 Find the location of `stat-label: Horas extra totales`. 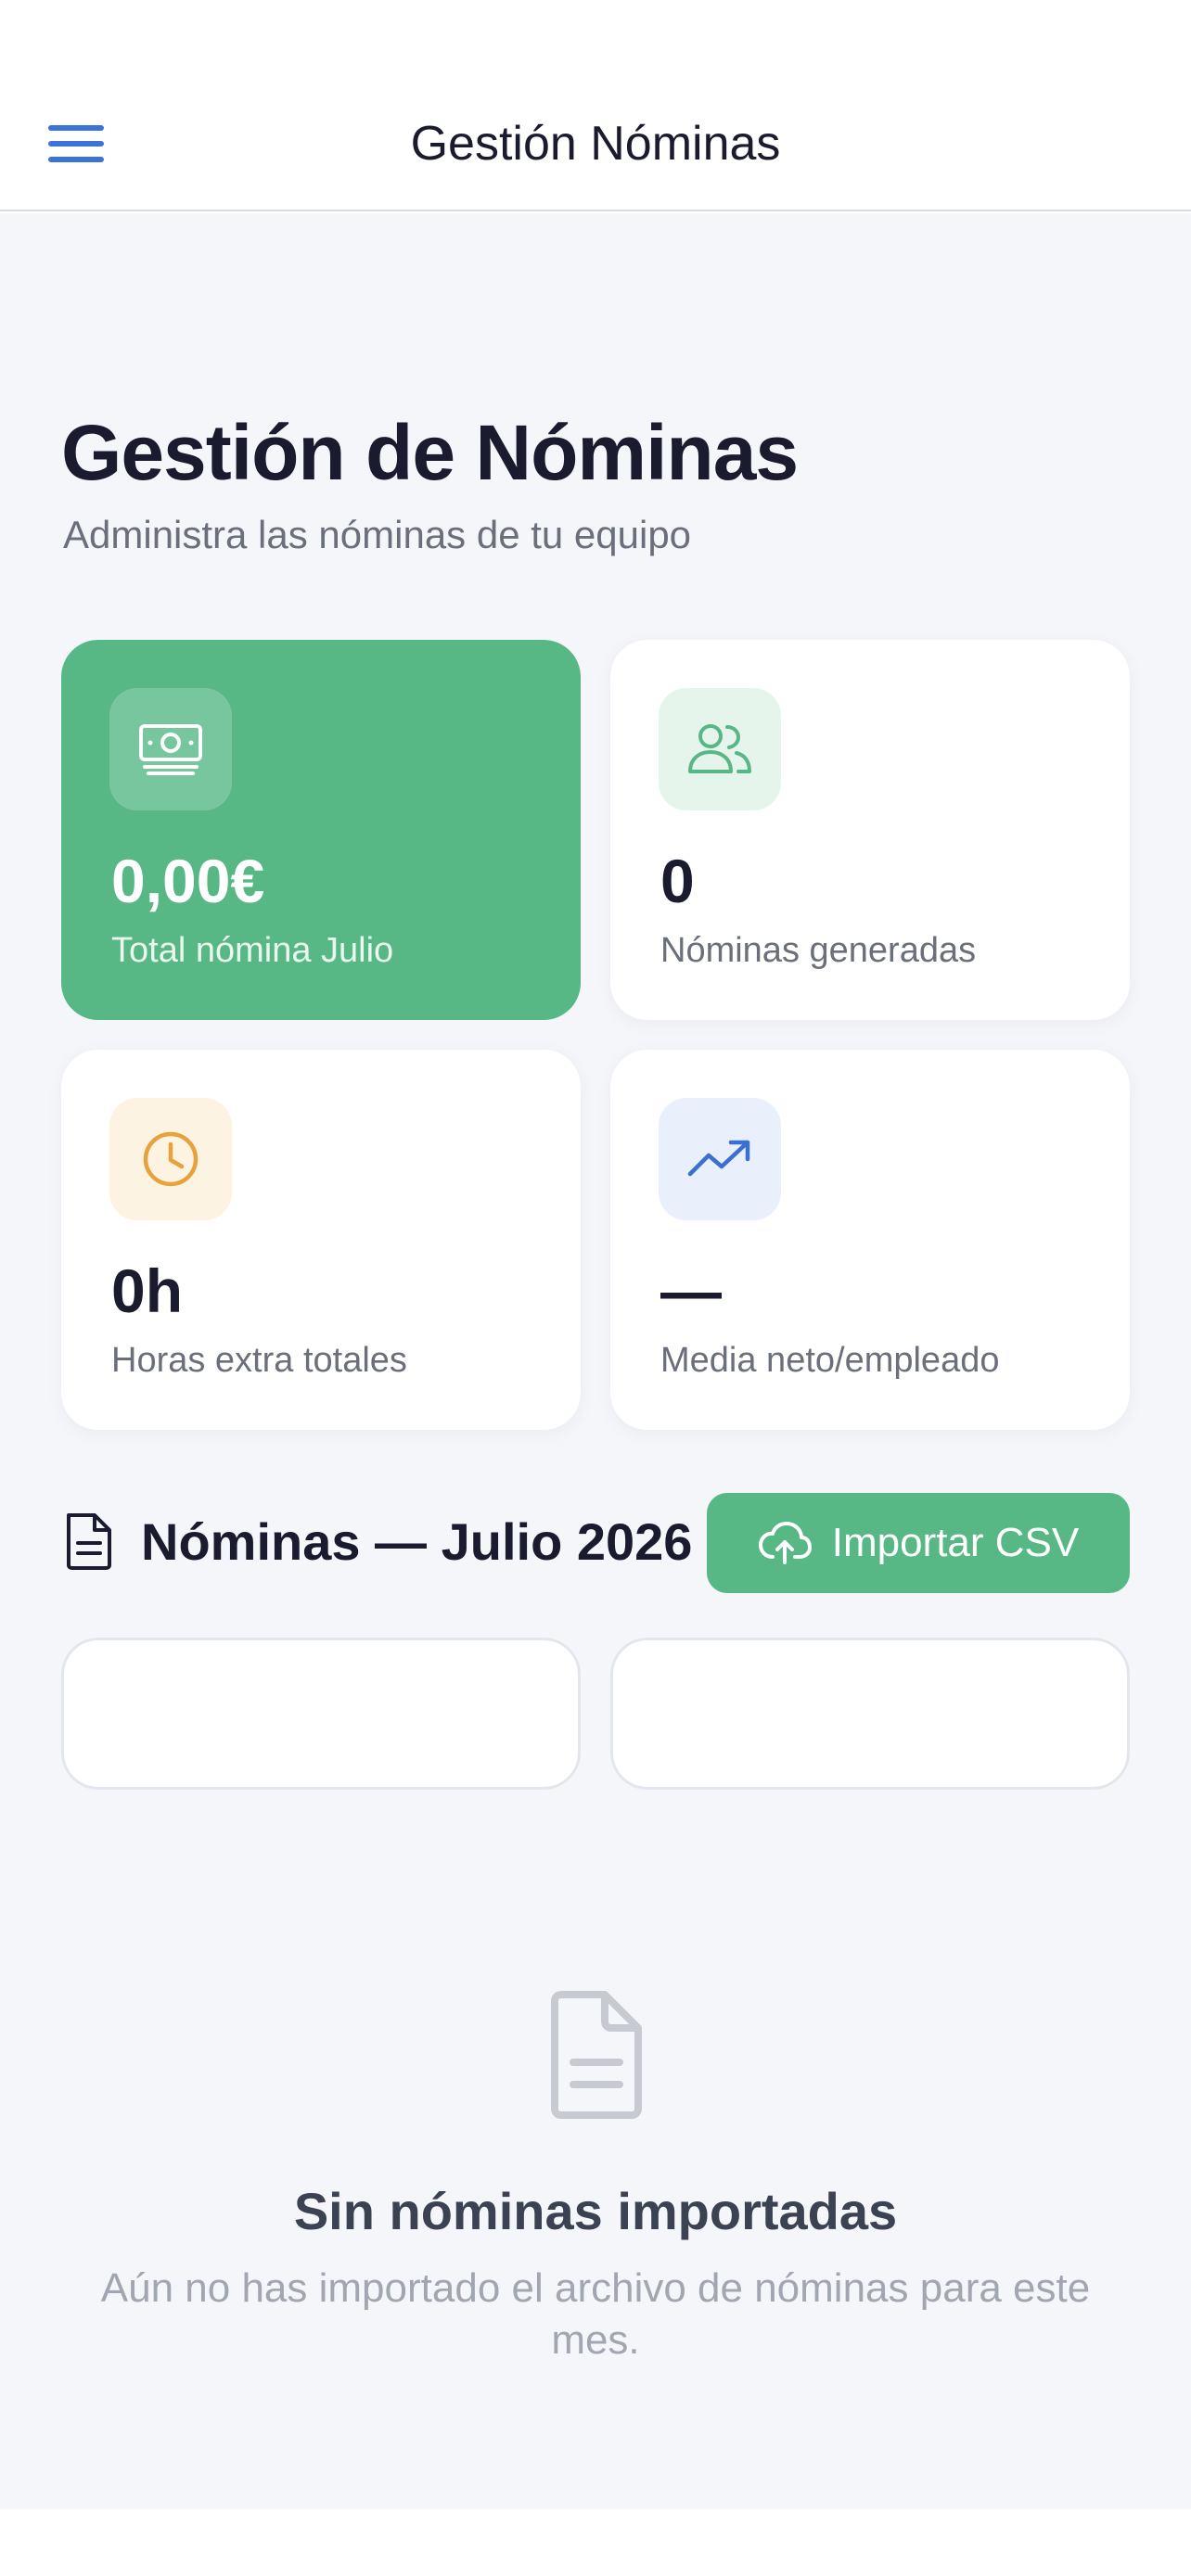

stat-label: Horas extra totales is located at coordinates (259, 1360).